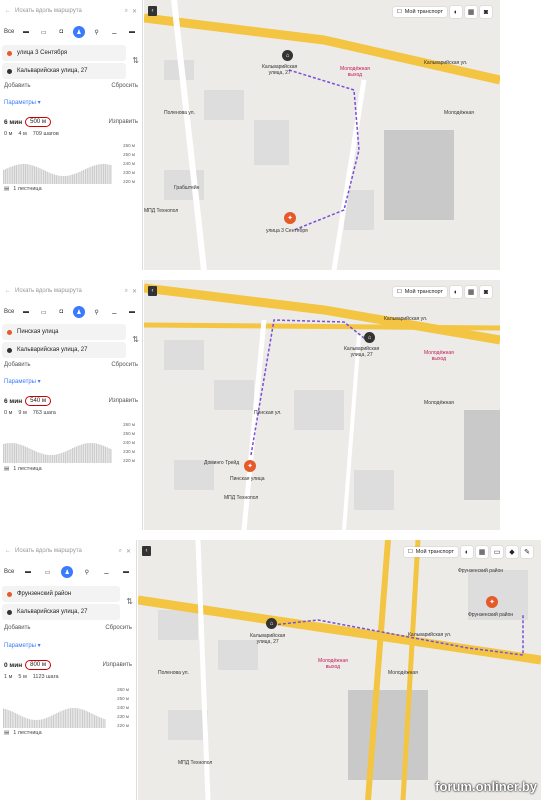  What do you see at coordinates (71, 365) in the screenshot?
I see `route-links: Добавить Сбросить` at bounding box center [71, 365].